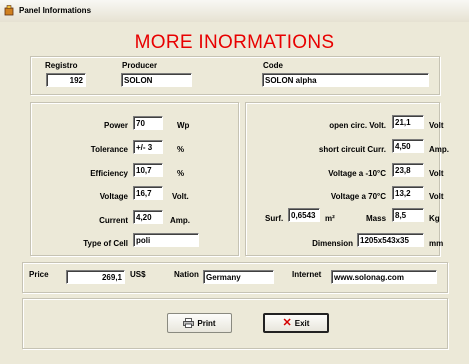  Describe the element at coordinates (148, 217) in the screenshot. I see `current-field: 4,20` at that location.